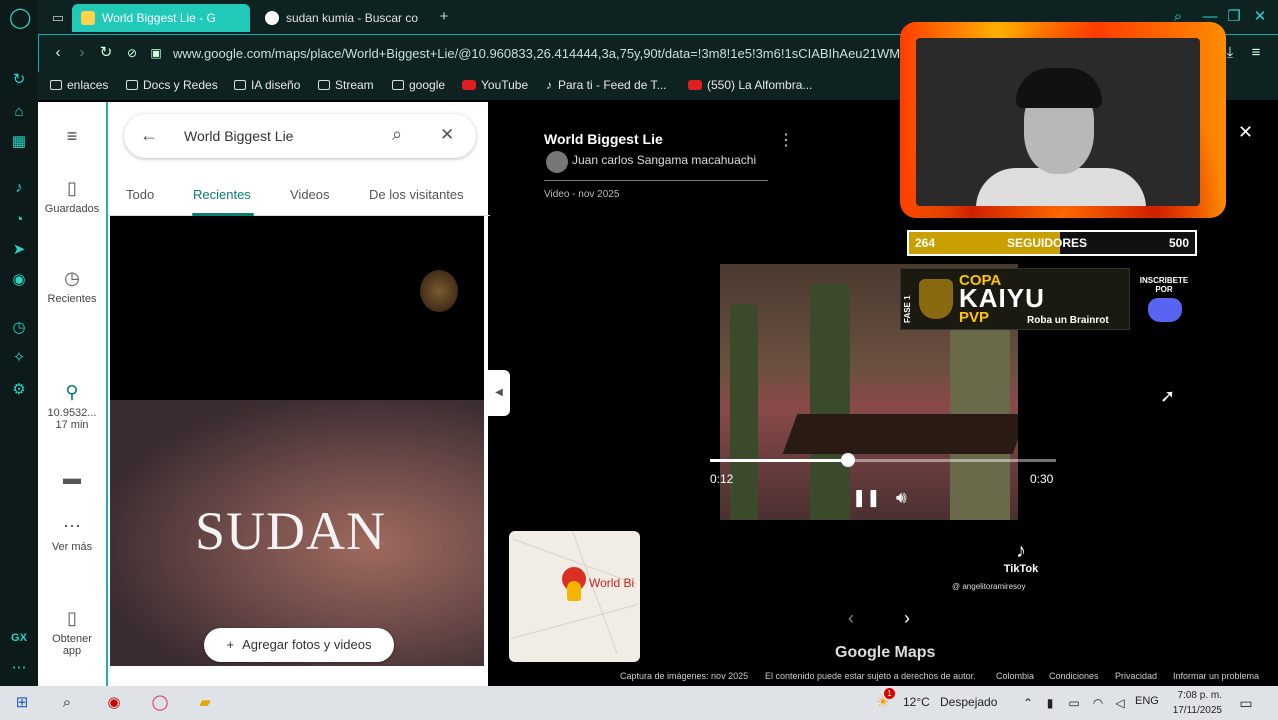  I want to click on webcam-video, so click(1058, 122).